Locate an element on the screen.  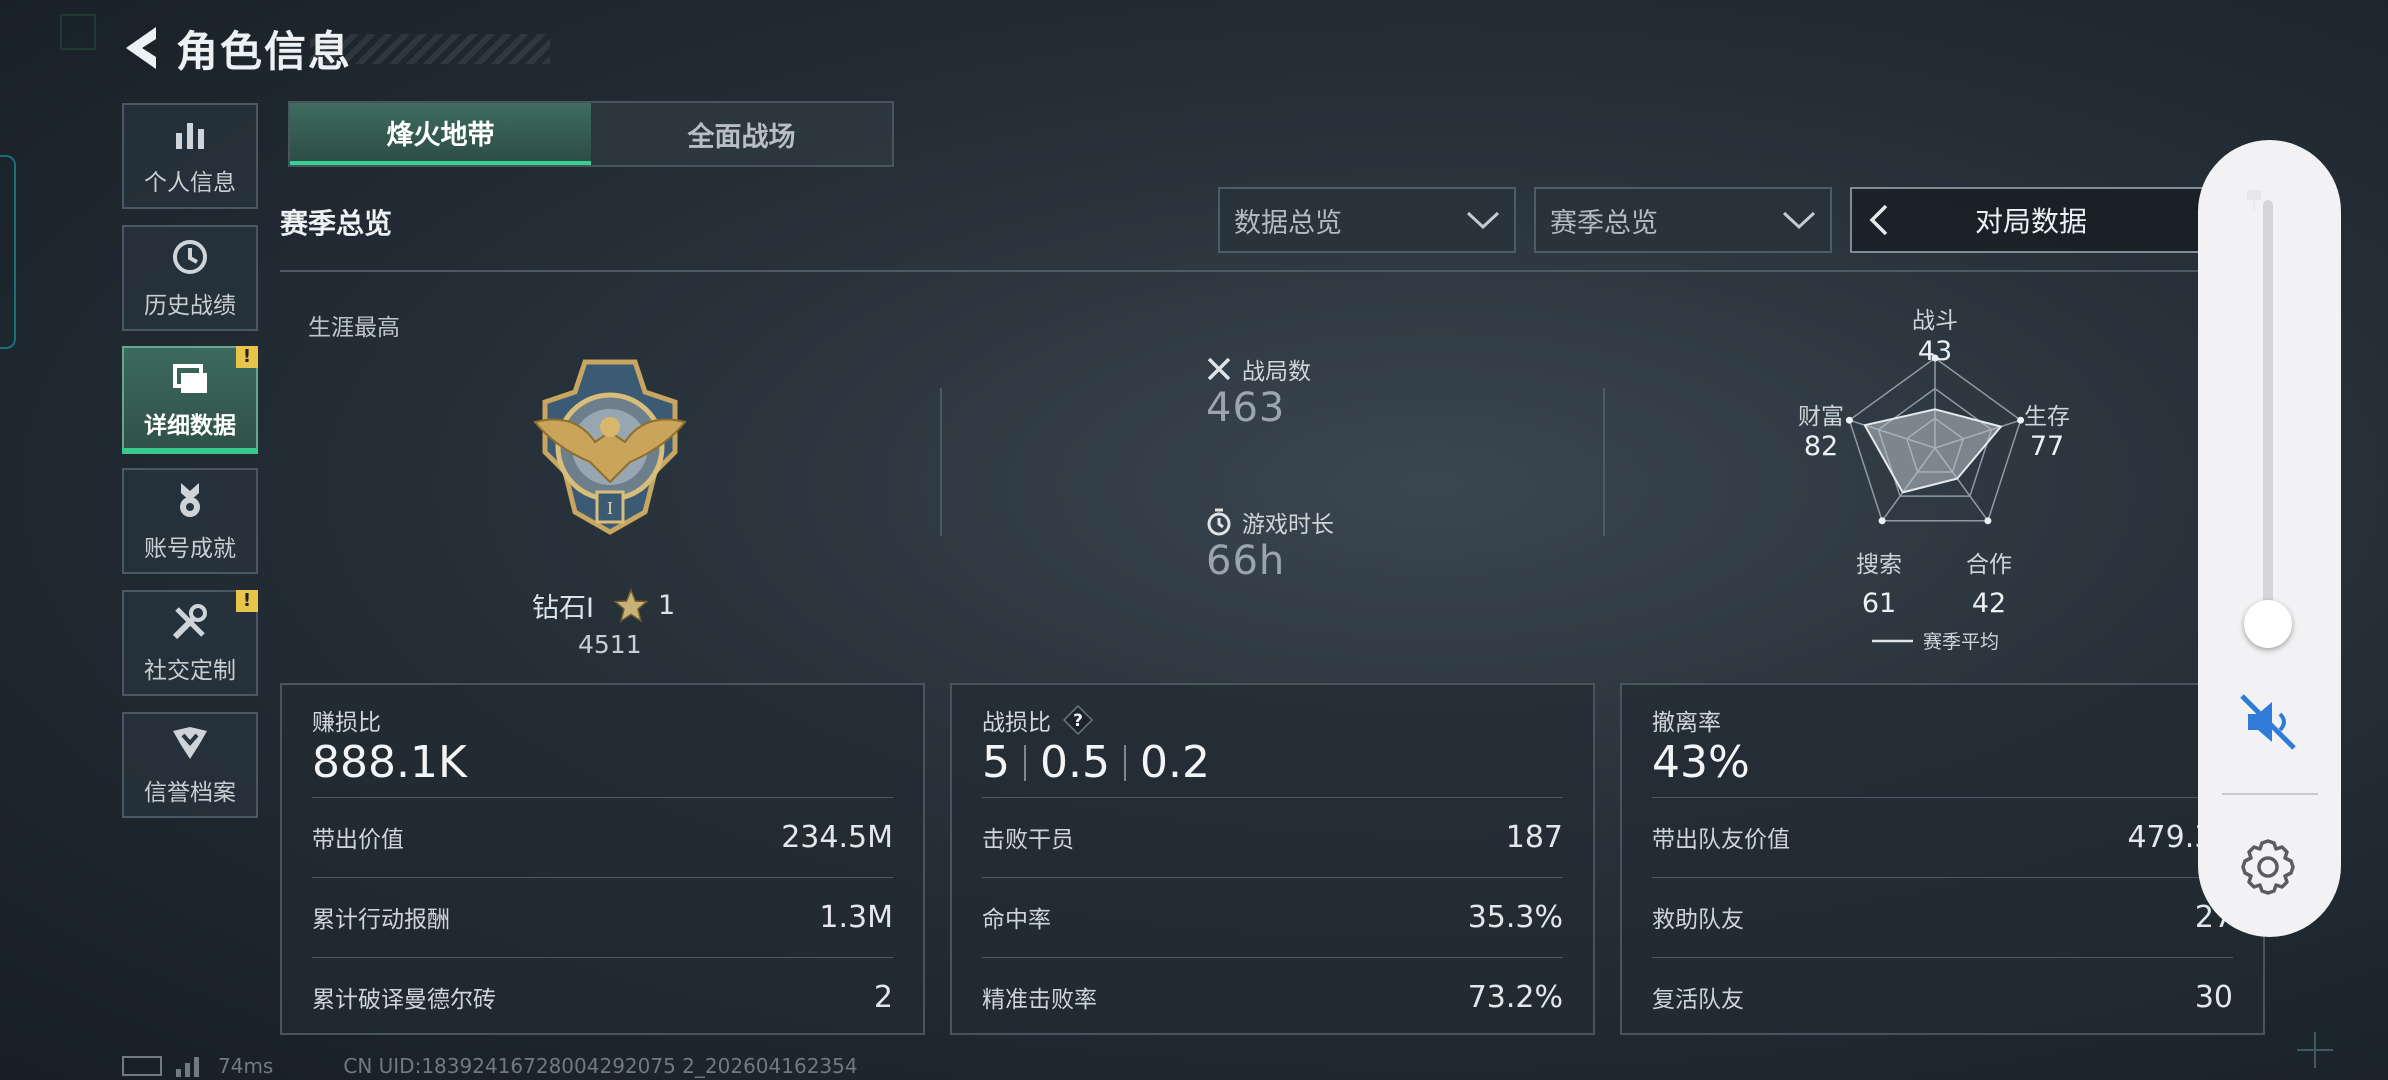
back-arrow-icon is located at coordinates (142, 48).